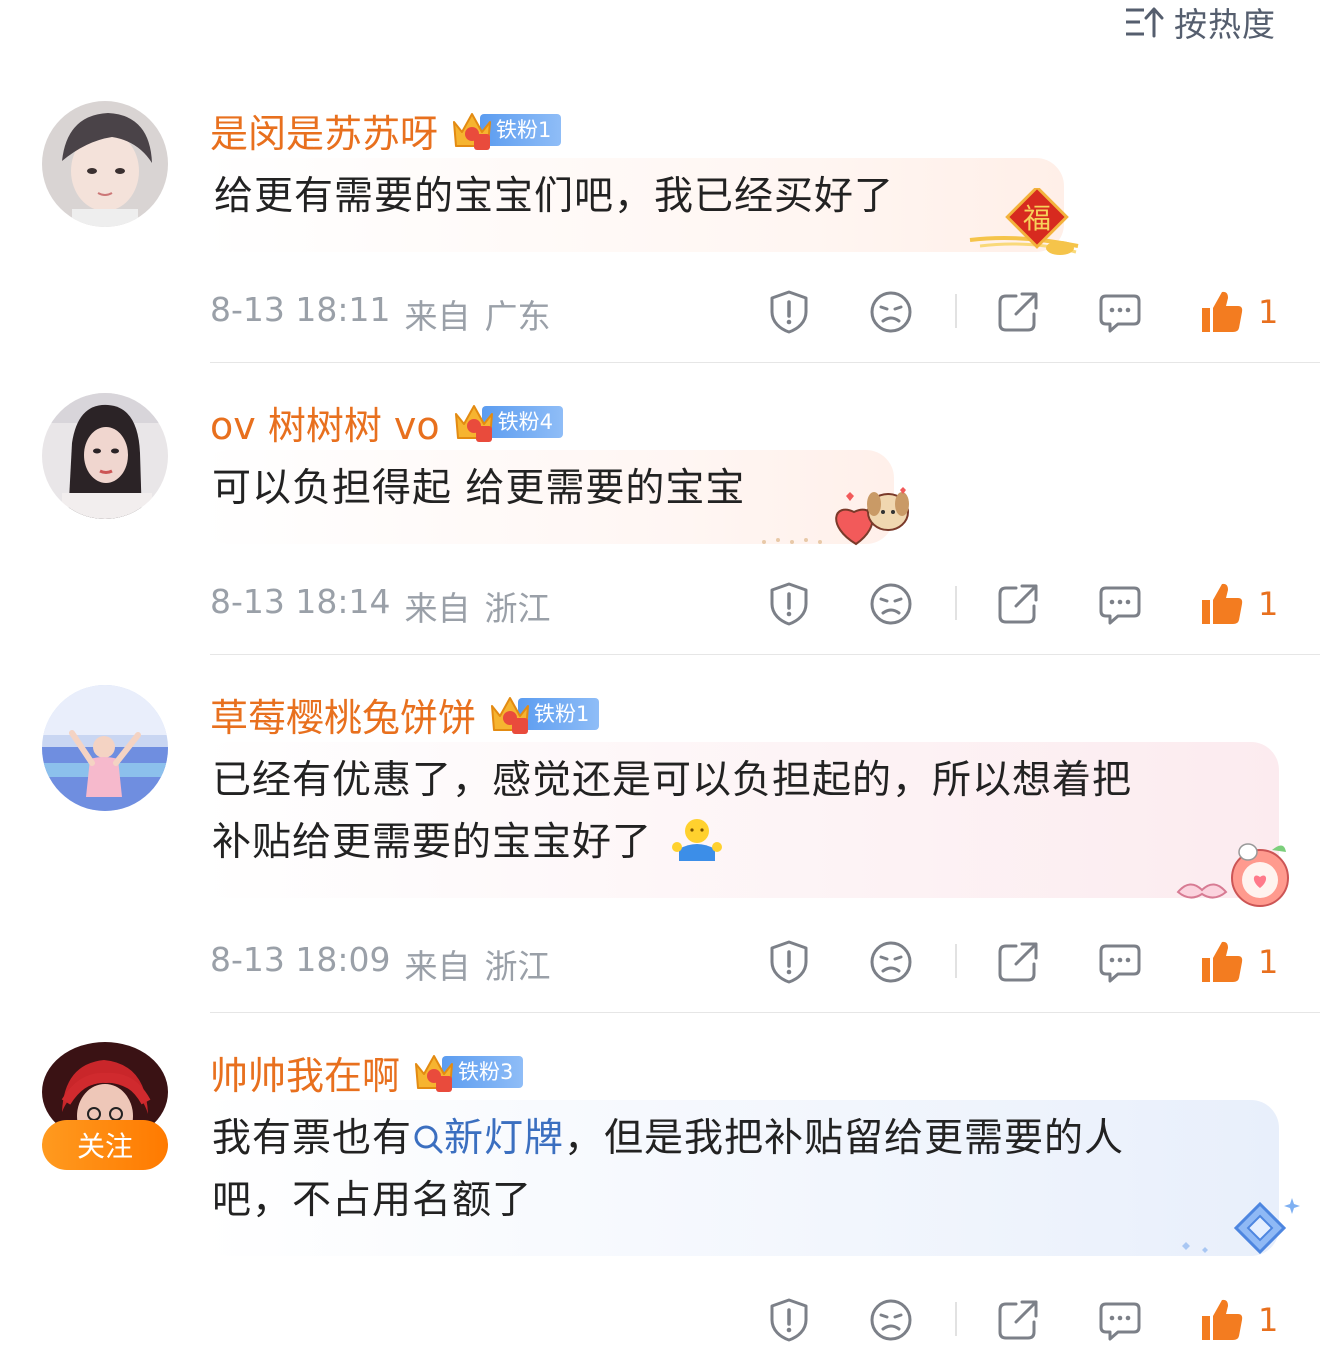 This screenshot has height=1369, width=1320. I want to click on fan-badge: 铁粉4, so click(508, 422).